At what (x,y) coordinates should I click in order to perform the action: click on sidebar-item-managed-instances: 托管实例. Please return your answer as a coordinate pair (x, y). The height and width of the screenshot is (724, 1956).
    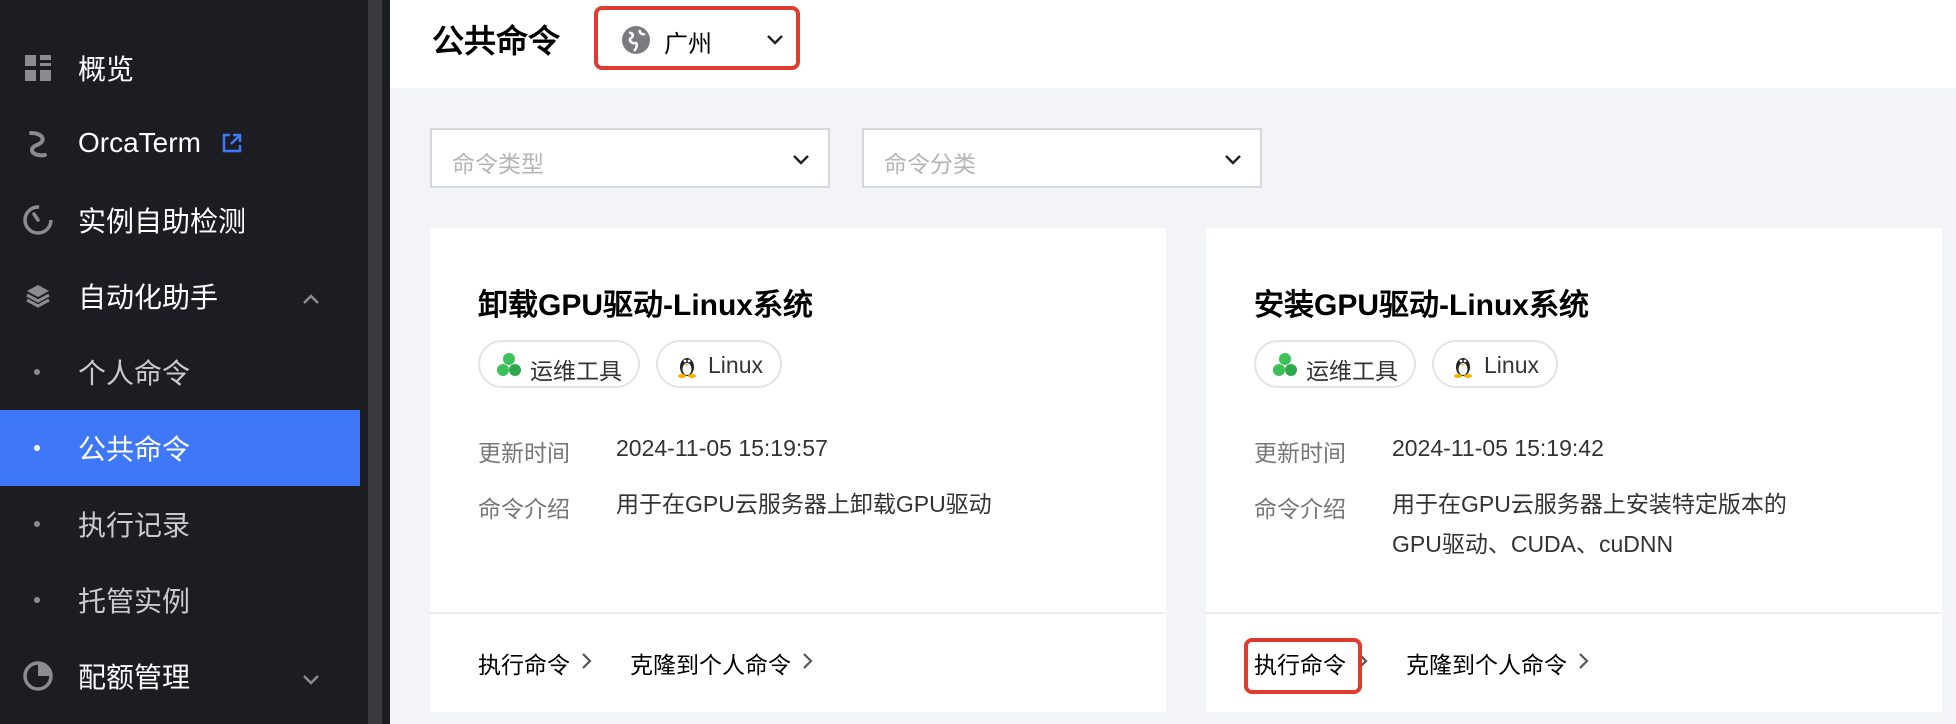
    Looking at the image, I should click on (180, 600).